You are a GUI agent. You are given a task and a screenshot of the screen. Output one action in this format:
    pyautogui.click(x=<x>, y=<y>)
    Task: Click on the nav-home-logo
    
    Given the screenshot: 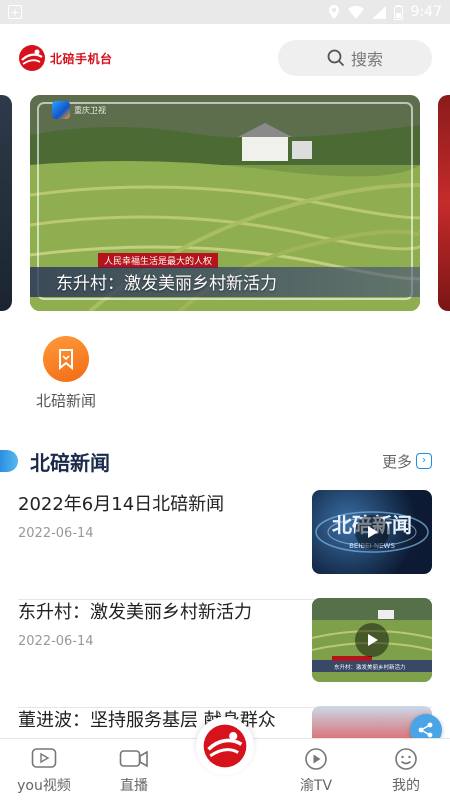 What is the action you would take?
    pyautogui.click(x=225, y=746)
    